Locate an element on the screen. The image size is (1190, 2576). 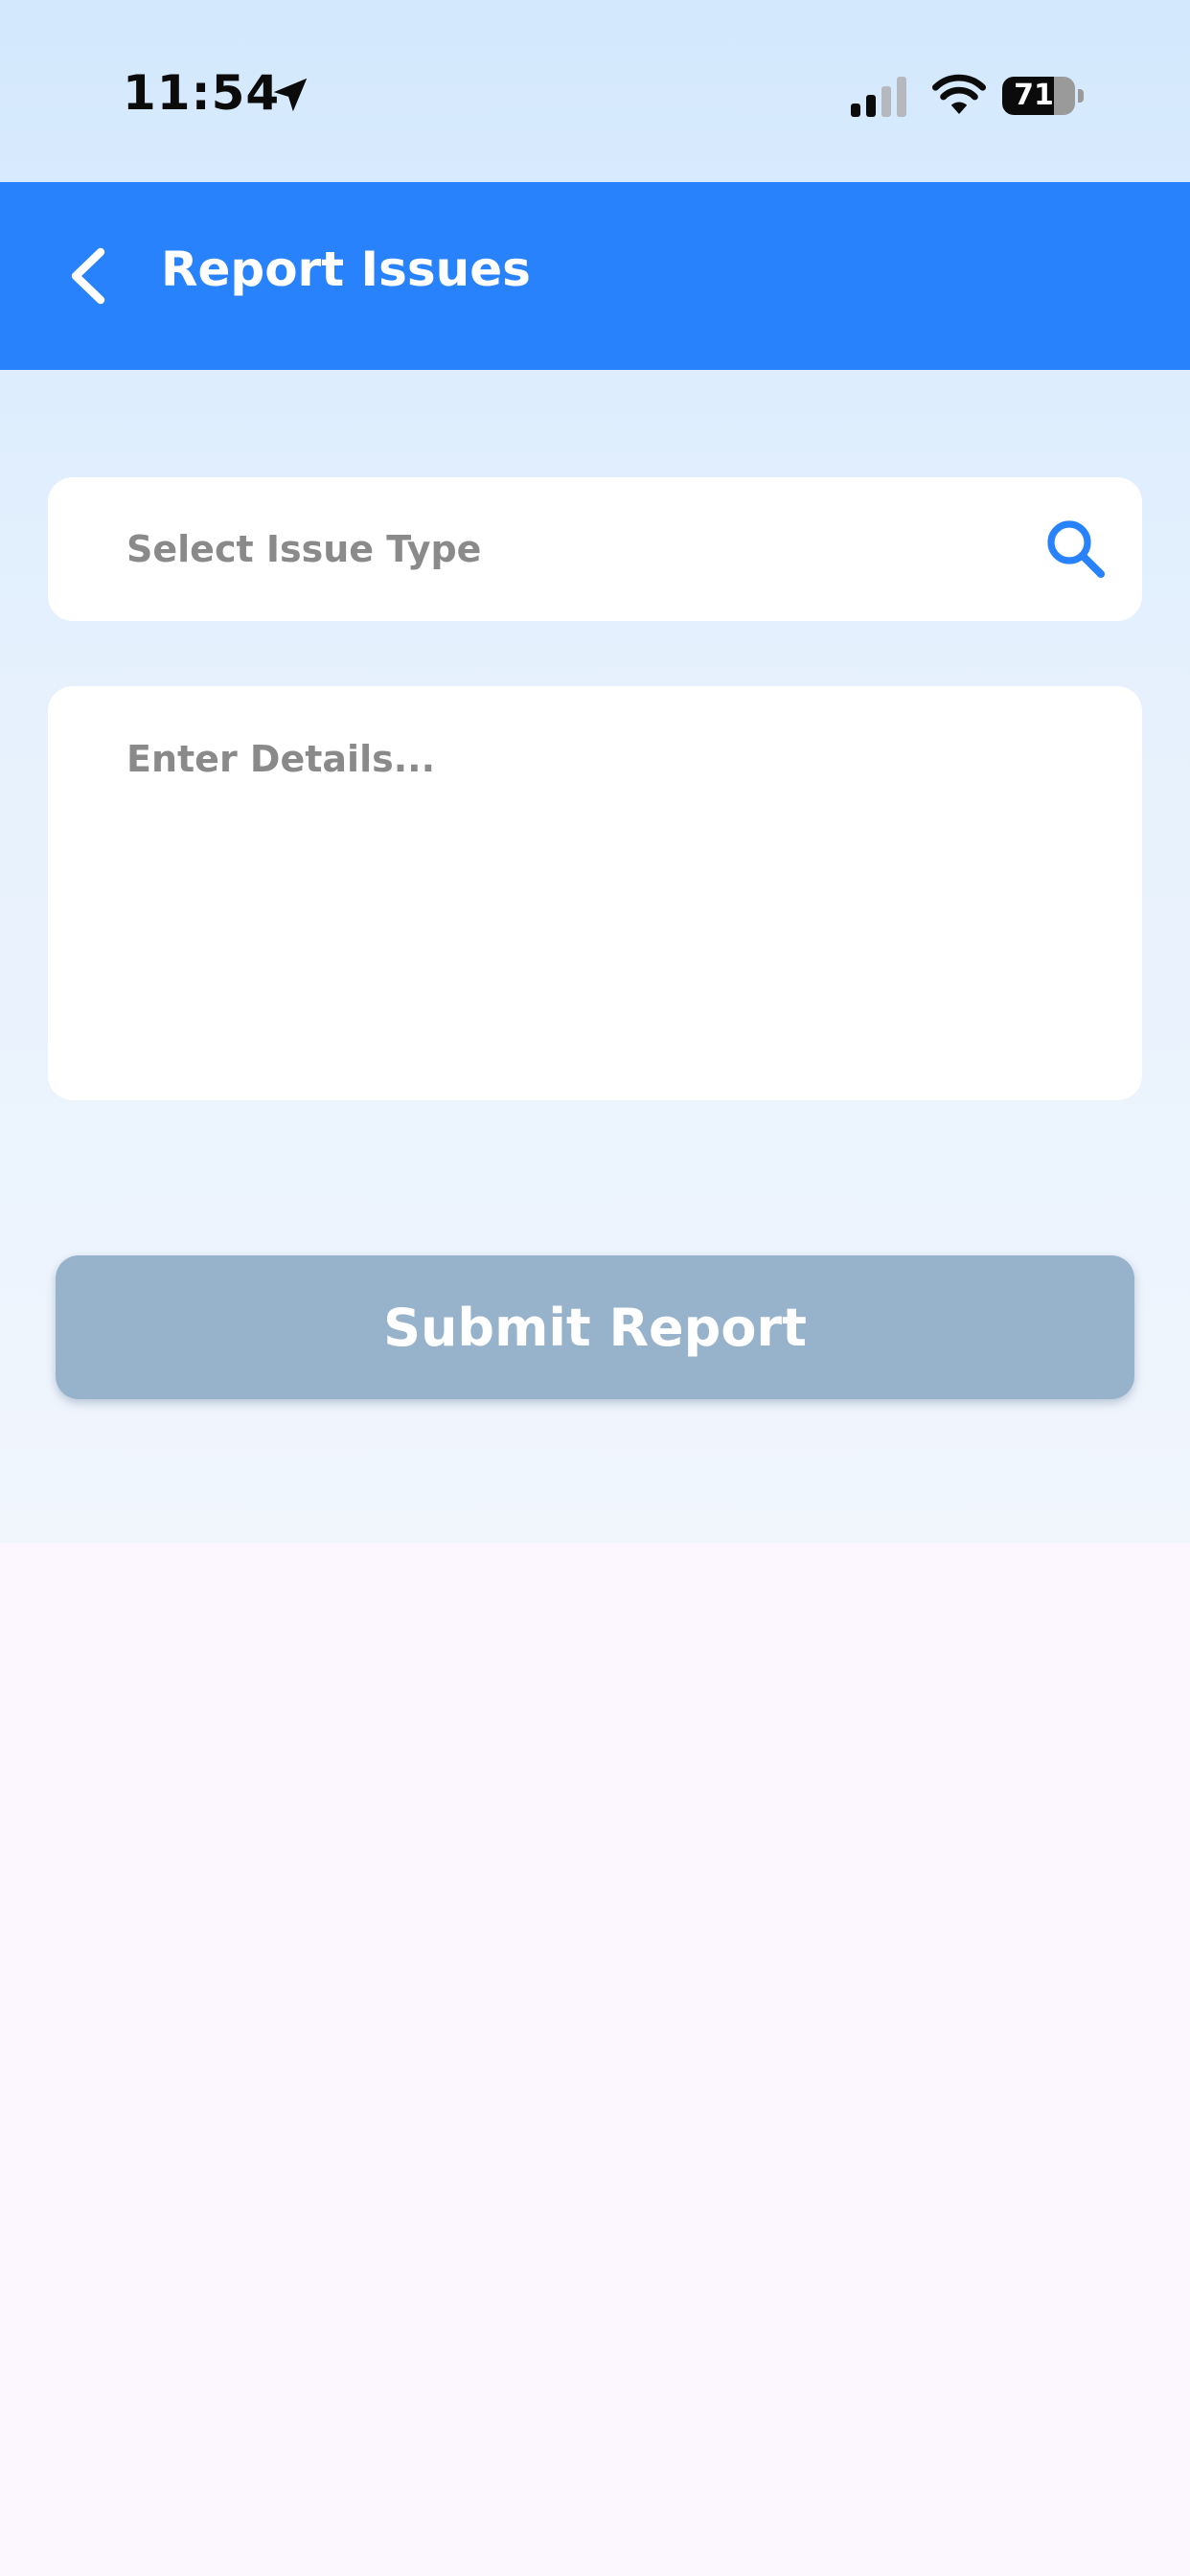
battery-indicator: 71 is located at coordinates (1043, 97).